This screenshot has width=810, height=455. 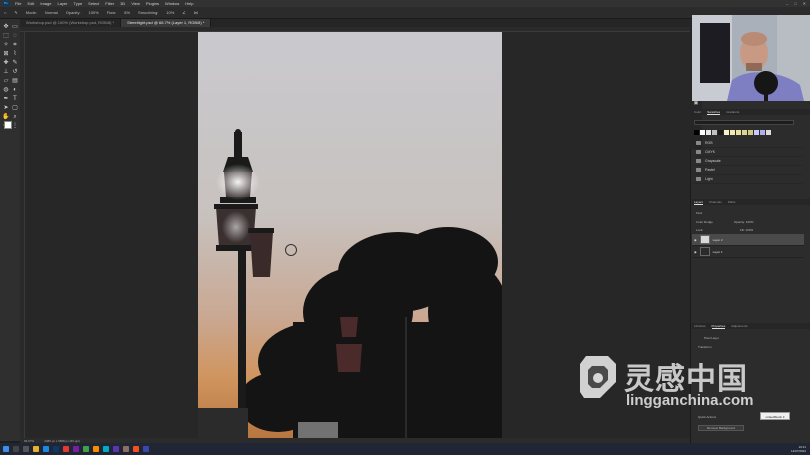 What do you see at coordinates (748, 179) in the screenshot?
I see `list-item: Light` at bounding box center [748, 179].